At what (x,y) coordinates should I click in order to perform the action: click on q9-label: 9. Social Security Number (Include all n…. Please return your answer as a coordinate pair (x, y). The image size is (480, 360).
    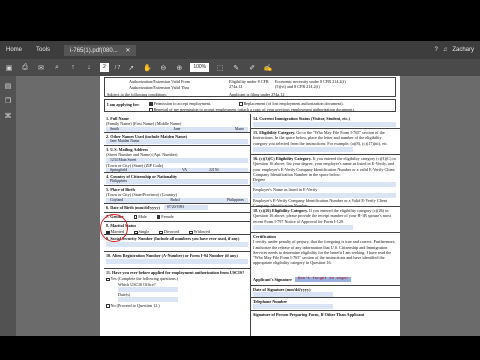
    Looking at the image, I should click on (173, 238).